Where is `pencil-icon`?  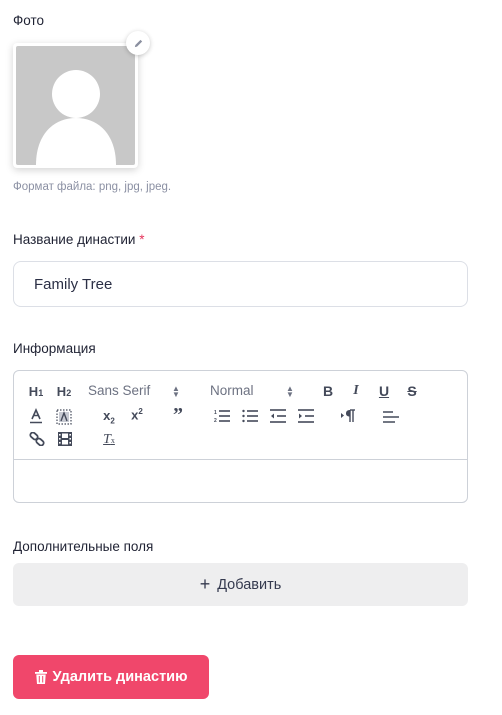 pencil-icon is located at coordinates (138, 43).